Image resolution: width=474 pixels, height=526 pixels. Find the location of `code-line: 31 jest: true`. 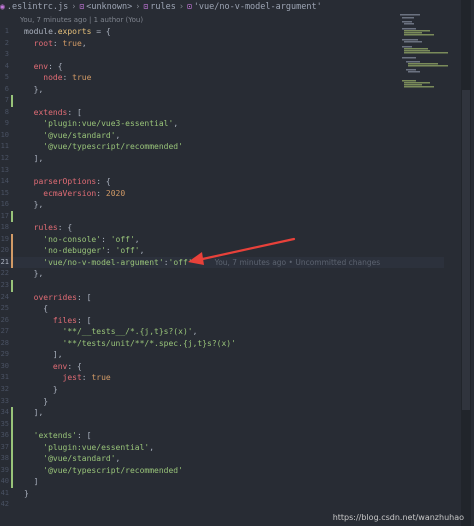

code-line: 31 jest: true is located at coordinates (222, 378).